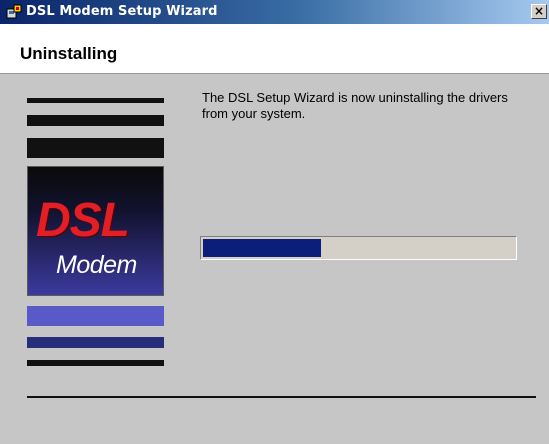 The image size is (549, 444). I want to click on logo-modem-text: Modem, so click(96, 265).